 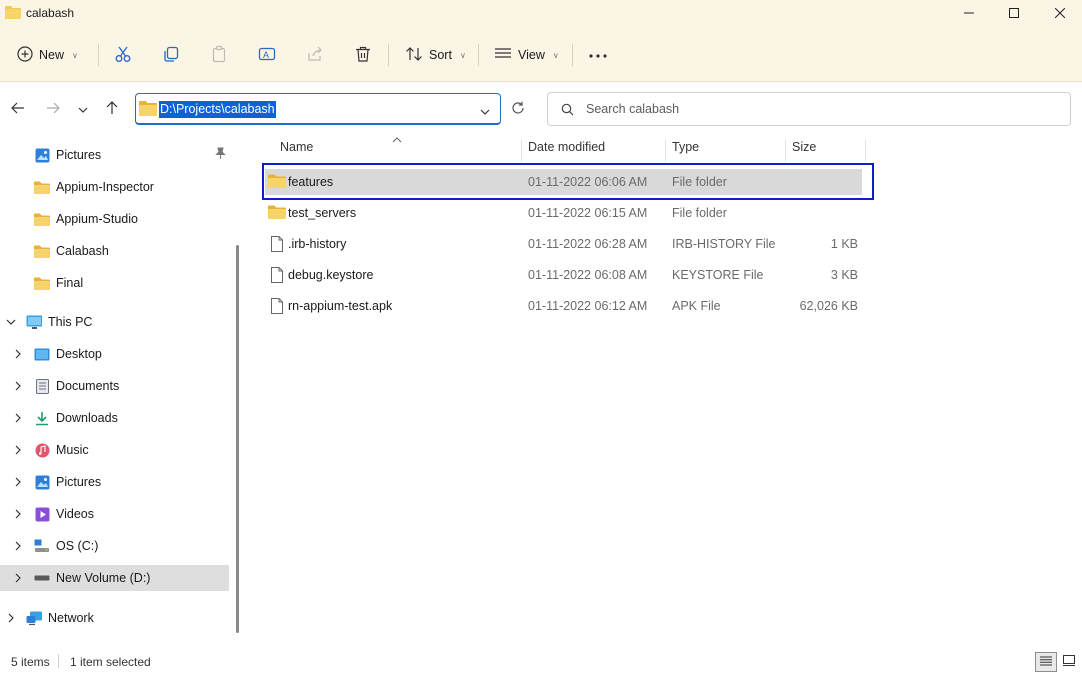 What do you see at coordinates (114, 546) in the screenshot?
I see `sidebar-item-os-c: OS (C:)` at bounding box center [114, 546].